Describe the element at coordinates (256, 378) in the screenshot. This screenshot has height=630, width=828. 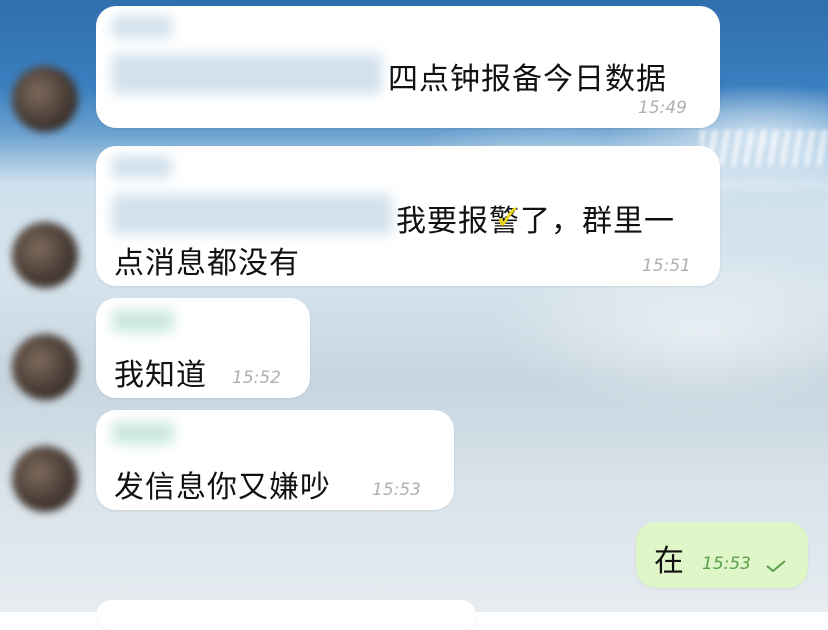
I see `message-time: 15:52` at that location.